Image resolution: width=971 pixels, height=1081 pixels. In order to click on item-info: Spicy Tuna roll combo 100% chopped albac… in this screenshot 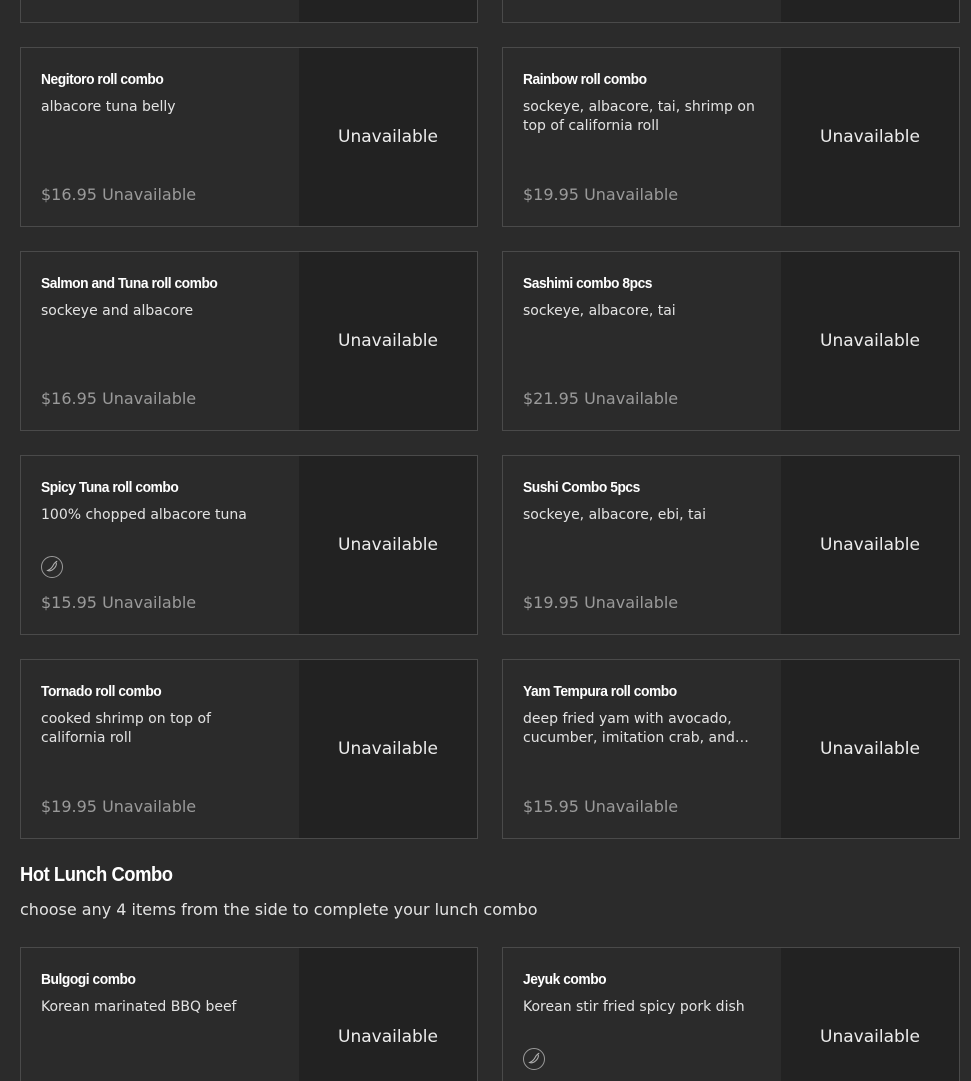, I will do `click(160, 545)`.